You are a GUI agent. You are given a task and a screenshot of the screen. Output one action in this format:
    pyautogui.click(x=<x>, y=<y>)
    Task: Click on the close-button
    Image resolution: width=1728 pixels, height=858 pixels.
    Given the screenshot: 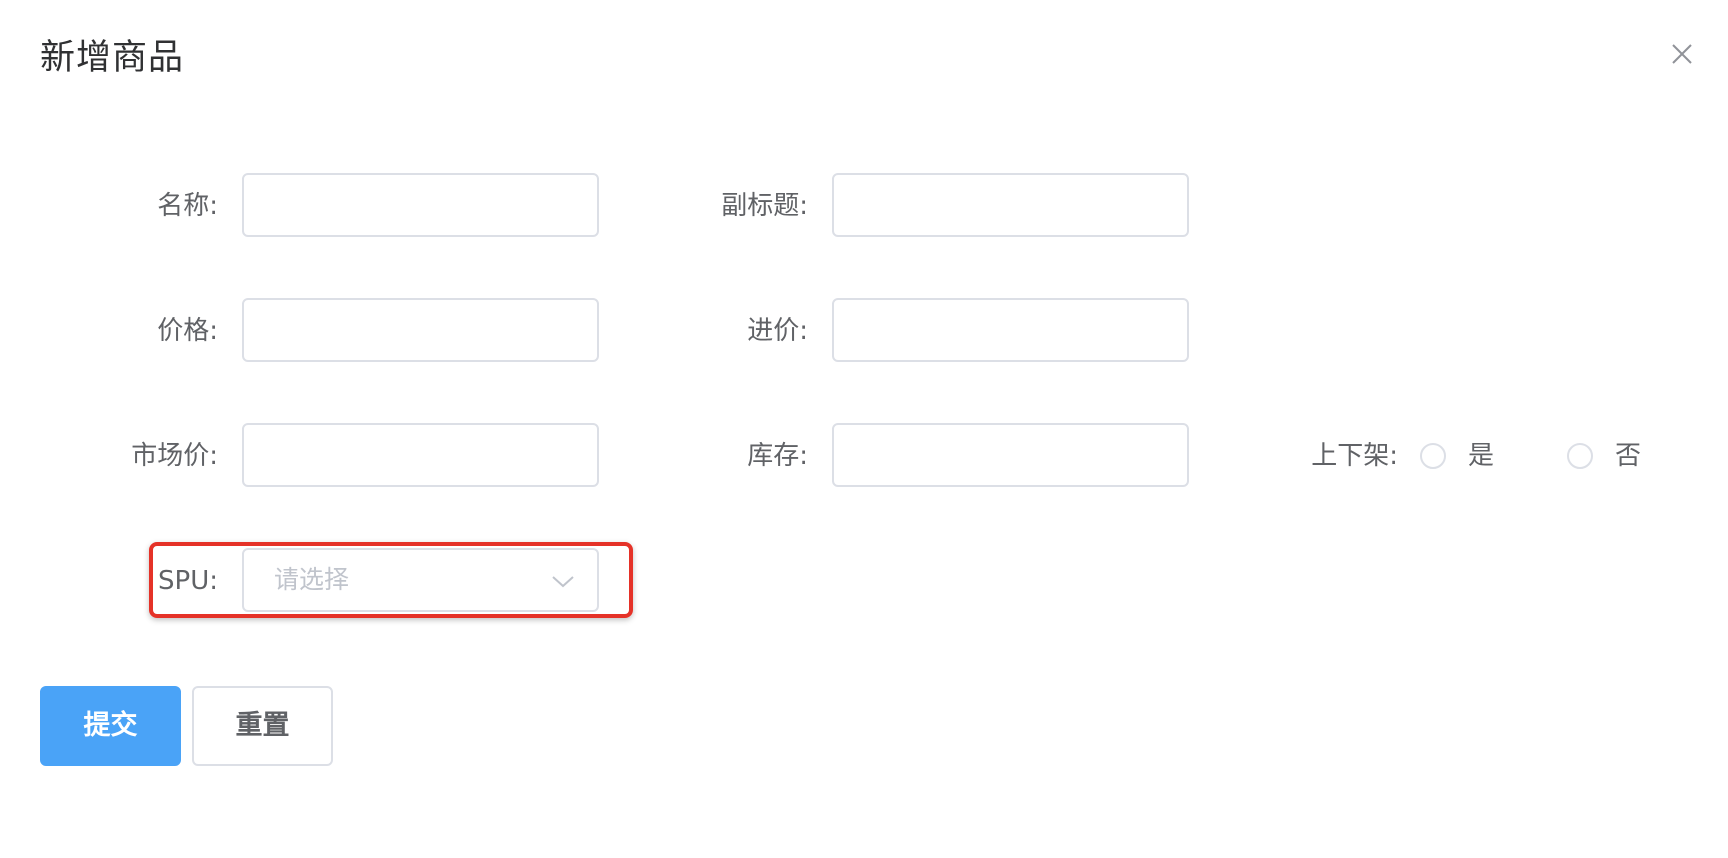 What is the action you would take?
    pyautogui.click(x=1682, y=54)
    